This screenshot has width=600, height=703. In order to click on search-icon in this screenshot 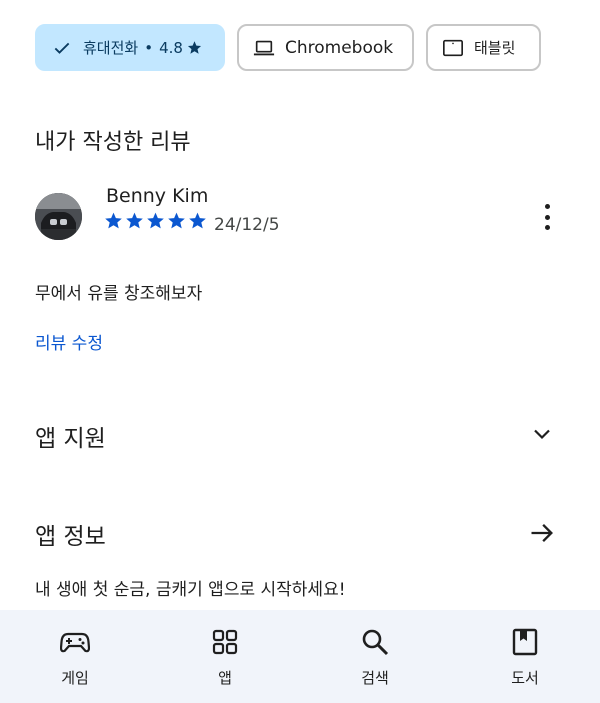, I will do `click(375, 642)`.